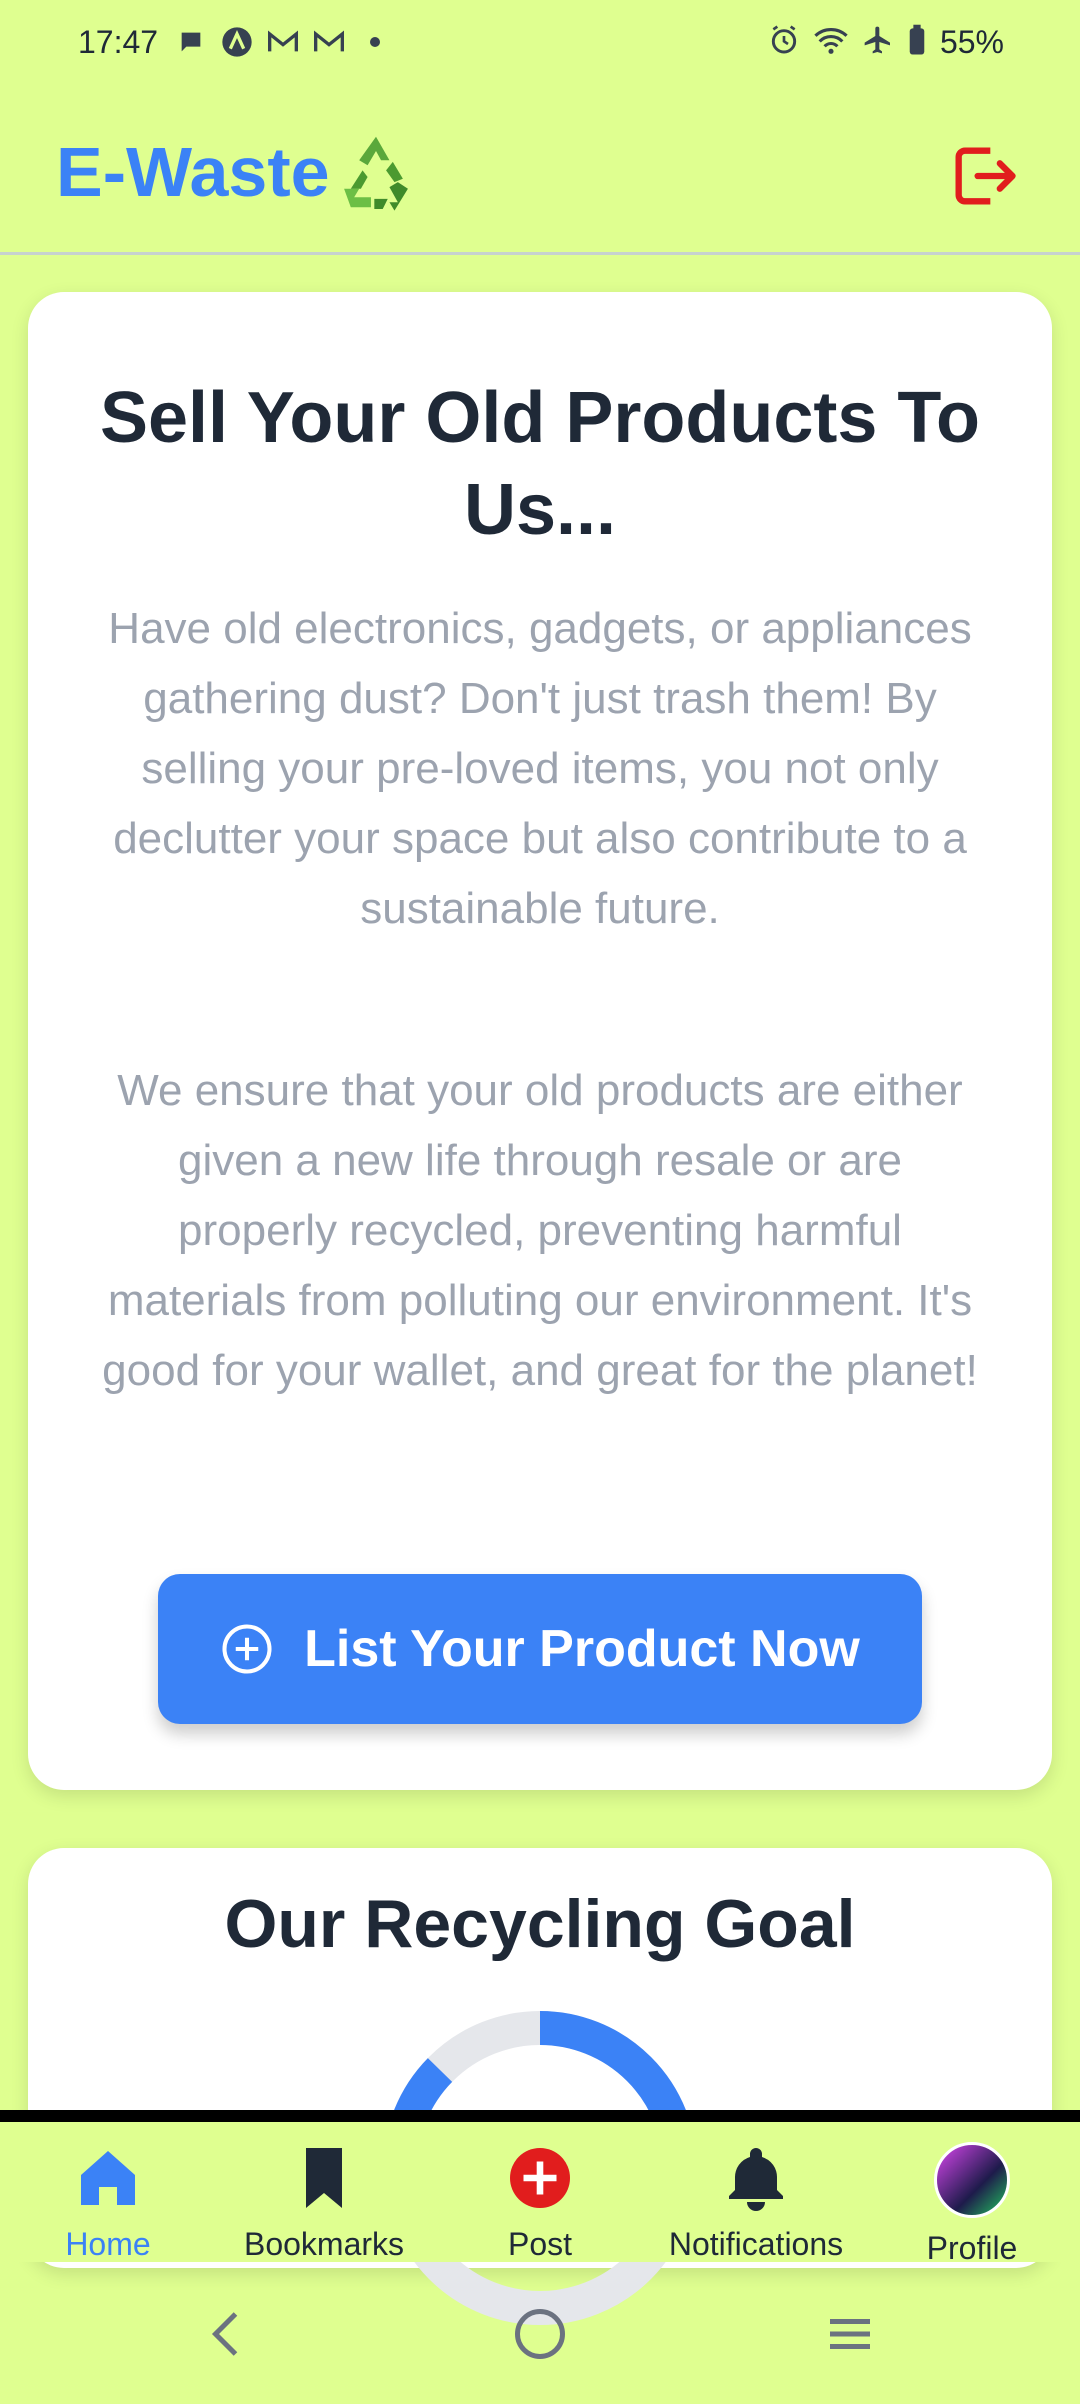  What do you see at coordinates (971, 42) in the screenshot?
I see `battery-percent: 55%` at bounding box center [971, 42].